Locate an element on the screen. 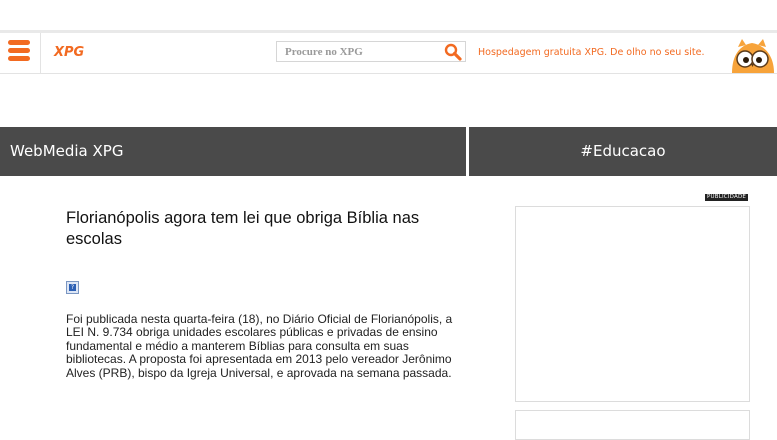 The image size is (777, 440). advertisement-label: PUBLICIDADE is located at coordinates (727, 197).